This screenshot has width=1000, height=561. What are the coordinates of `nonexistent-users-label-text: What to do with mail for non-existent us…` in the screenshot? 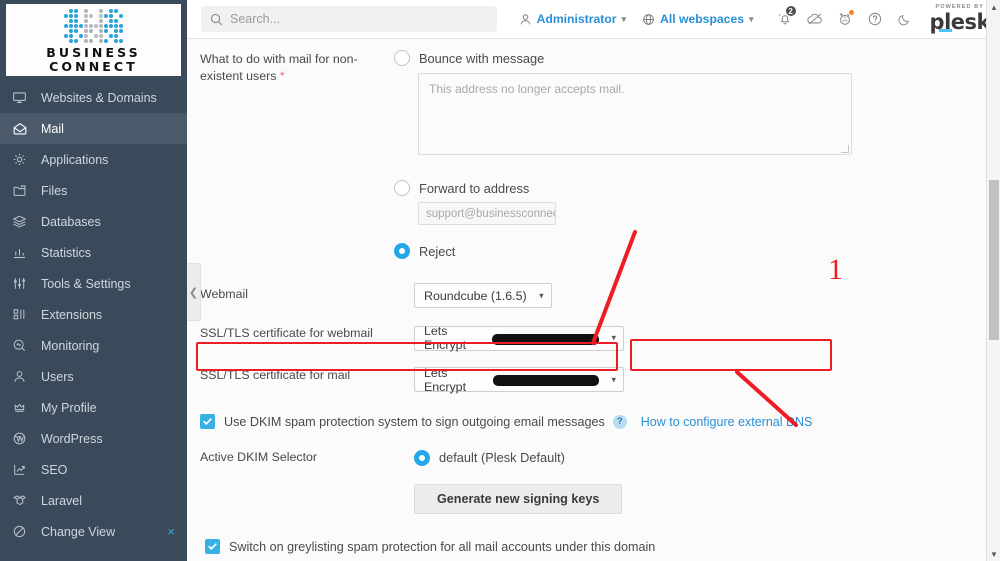 It's located at (279, 67).